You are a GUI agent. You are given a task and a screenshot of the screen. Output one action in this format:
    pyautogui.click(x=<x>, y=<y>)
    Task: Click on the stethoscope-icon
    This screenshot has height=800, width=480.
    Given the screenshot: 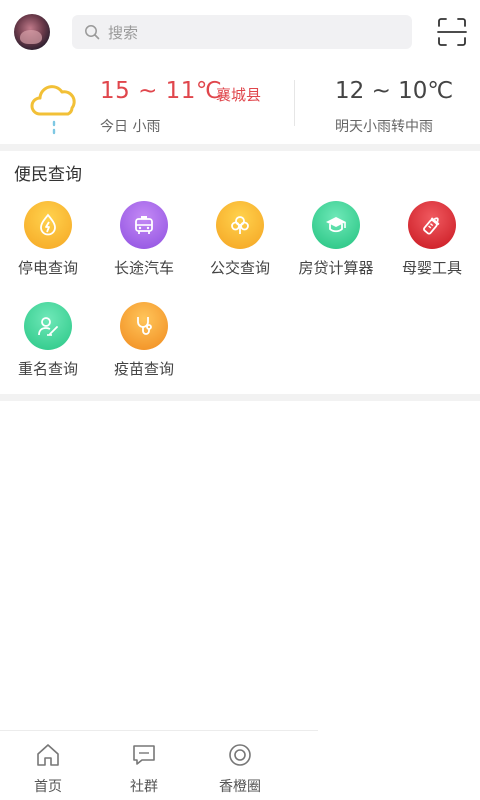 What is the action you would take?
    pyautogui.click(x=144, y=326)
    